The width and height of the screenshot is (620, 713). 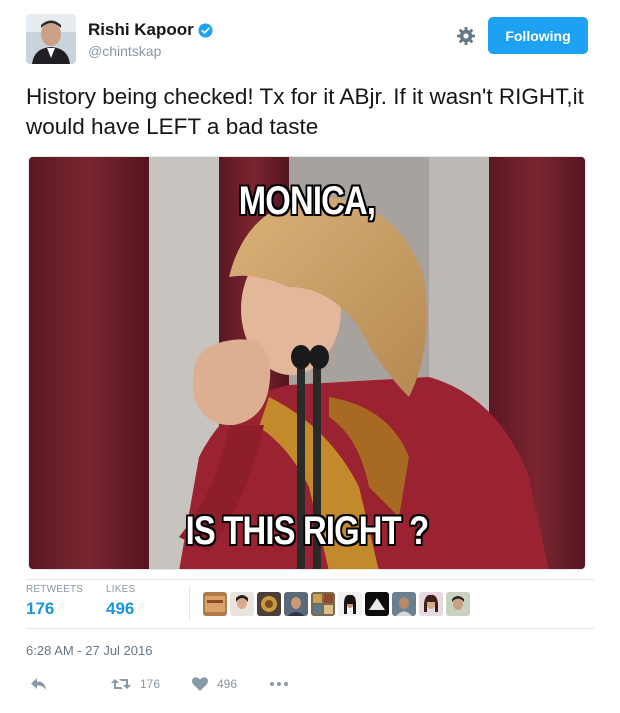 What do you see at coordinates (40, 608) in the screenshot?
I see `retweets-count: 176` at bounding box center [40, 608].